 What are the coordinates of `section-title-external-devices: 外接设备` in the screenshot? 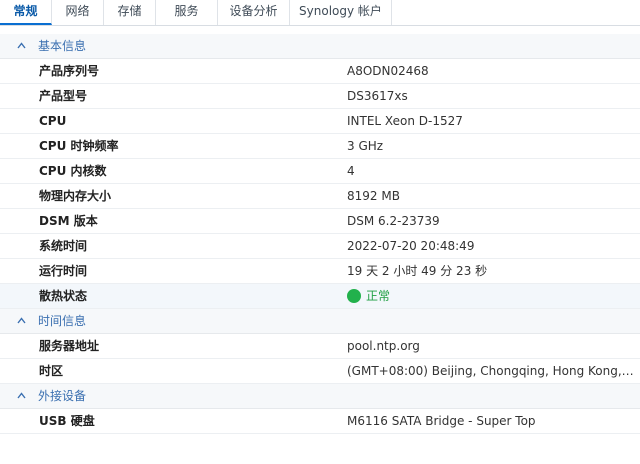 It's located at (62, 396).